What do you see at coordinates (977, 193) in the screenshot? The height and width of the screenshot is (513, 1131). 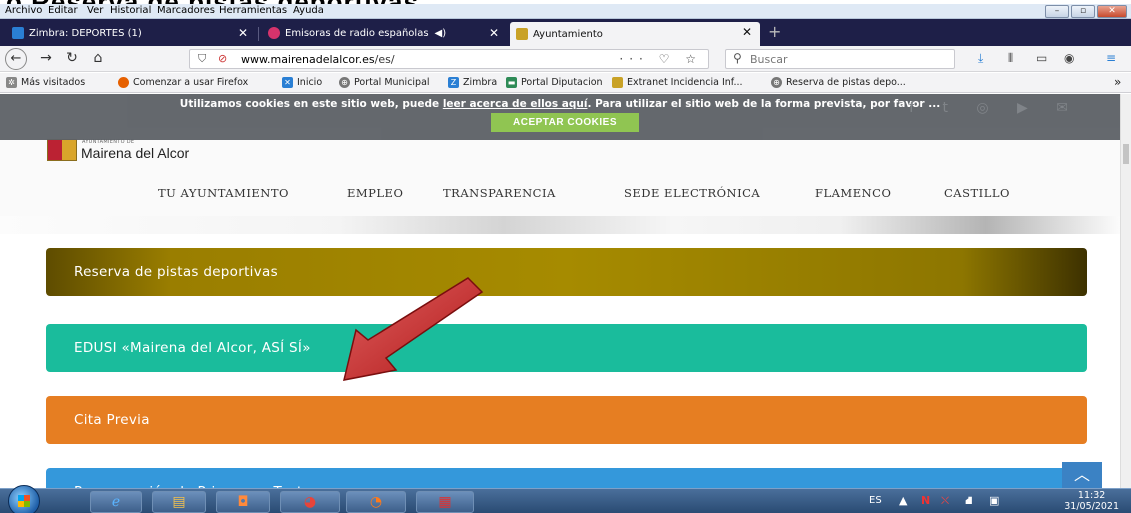 I see `nav-castillo: CASTILLO` at bounding box center [977, 193].